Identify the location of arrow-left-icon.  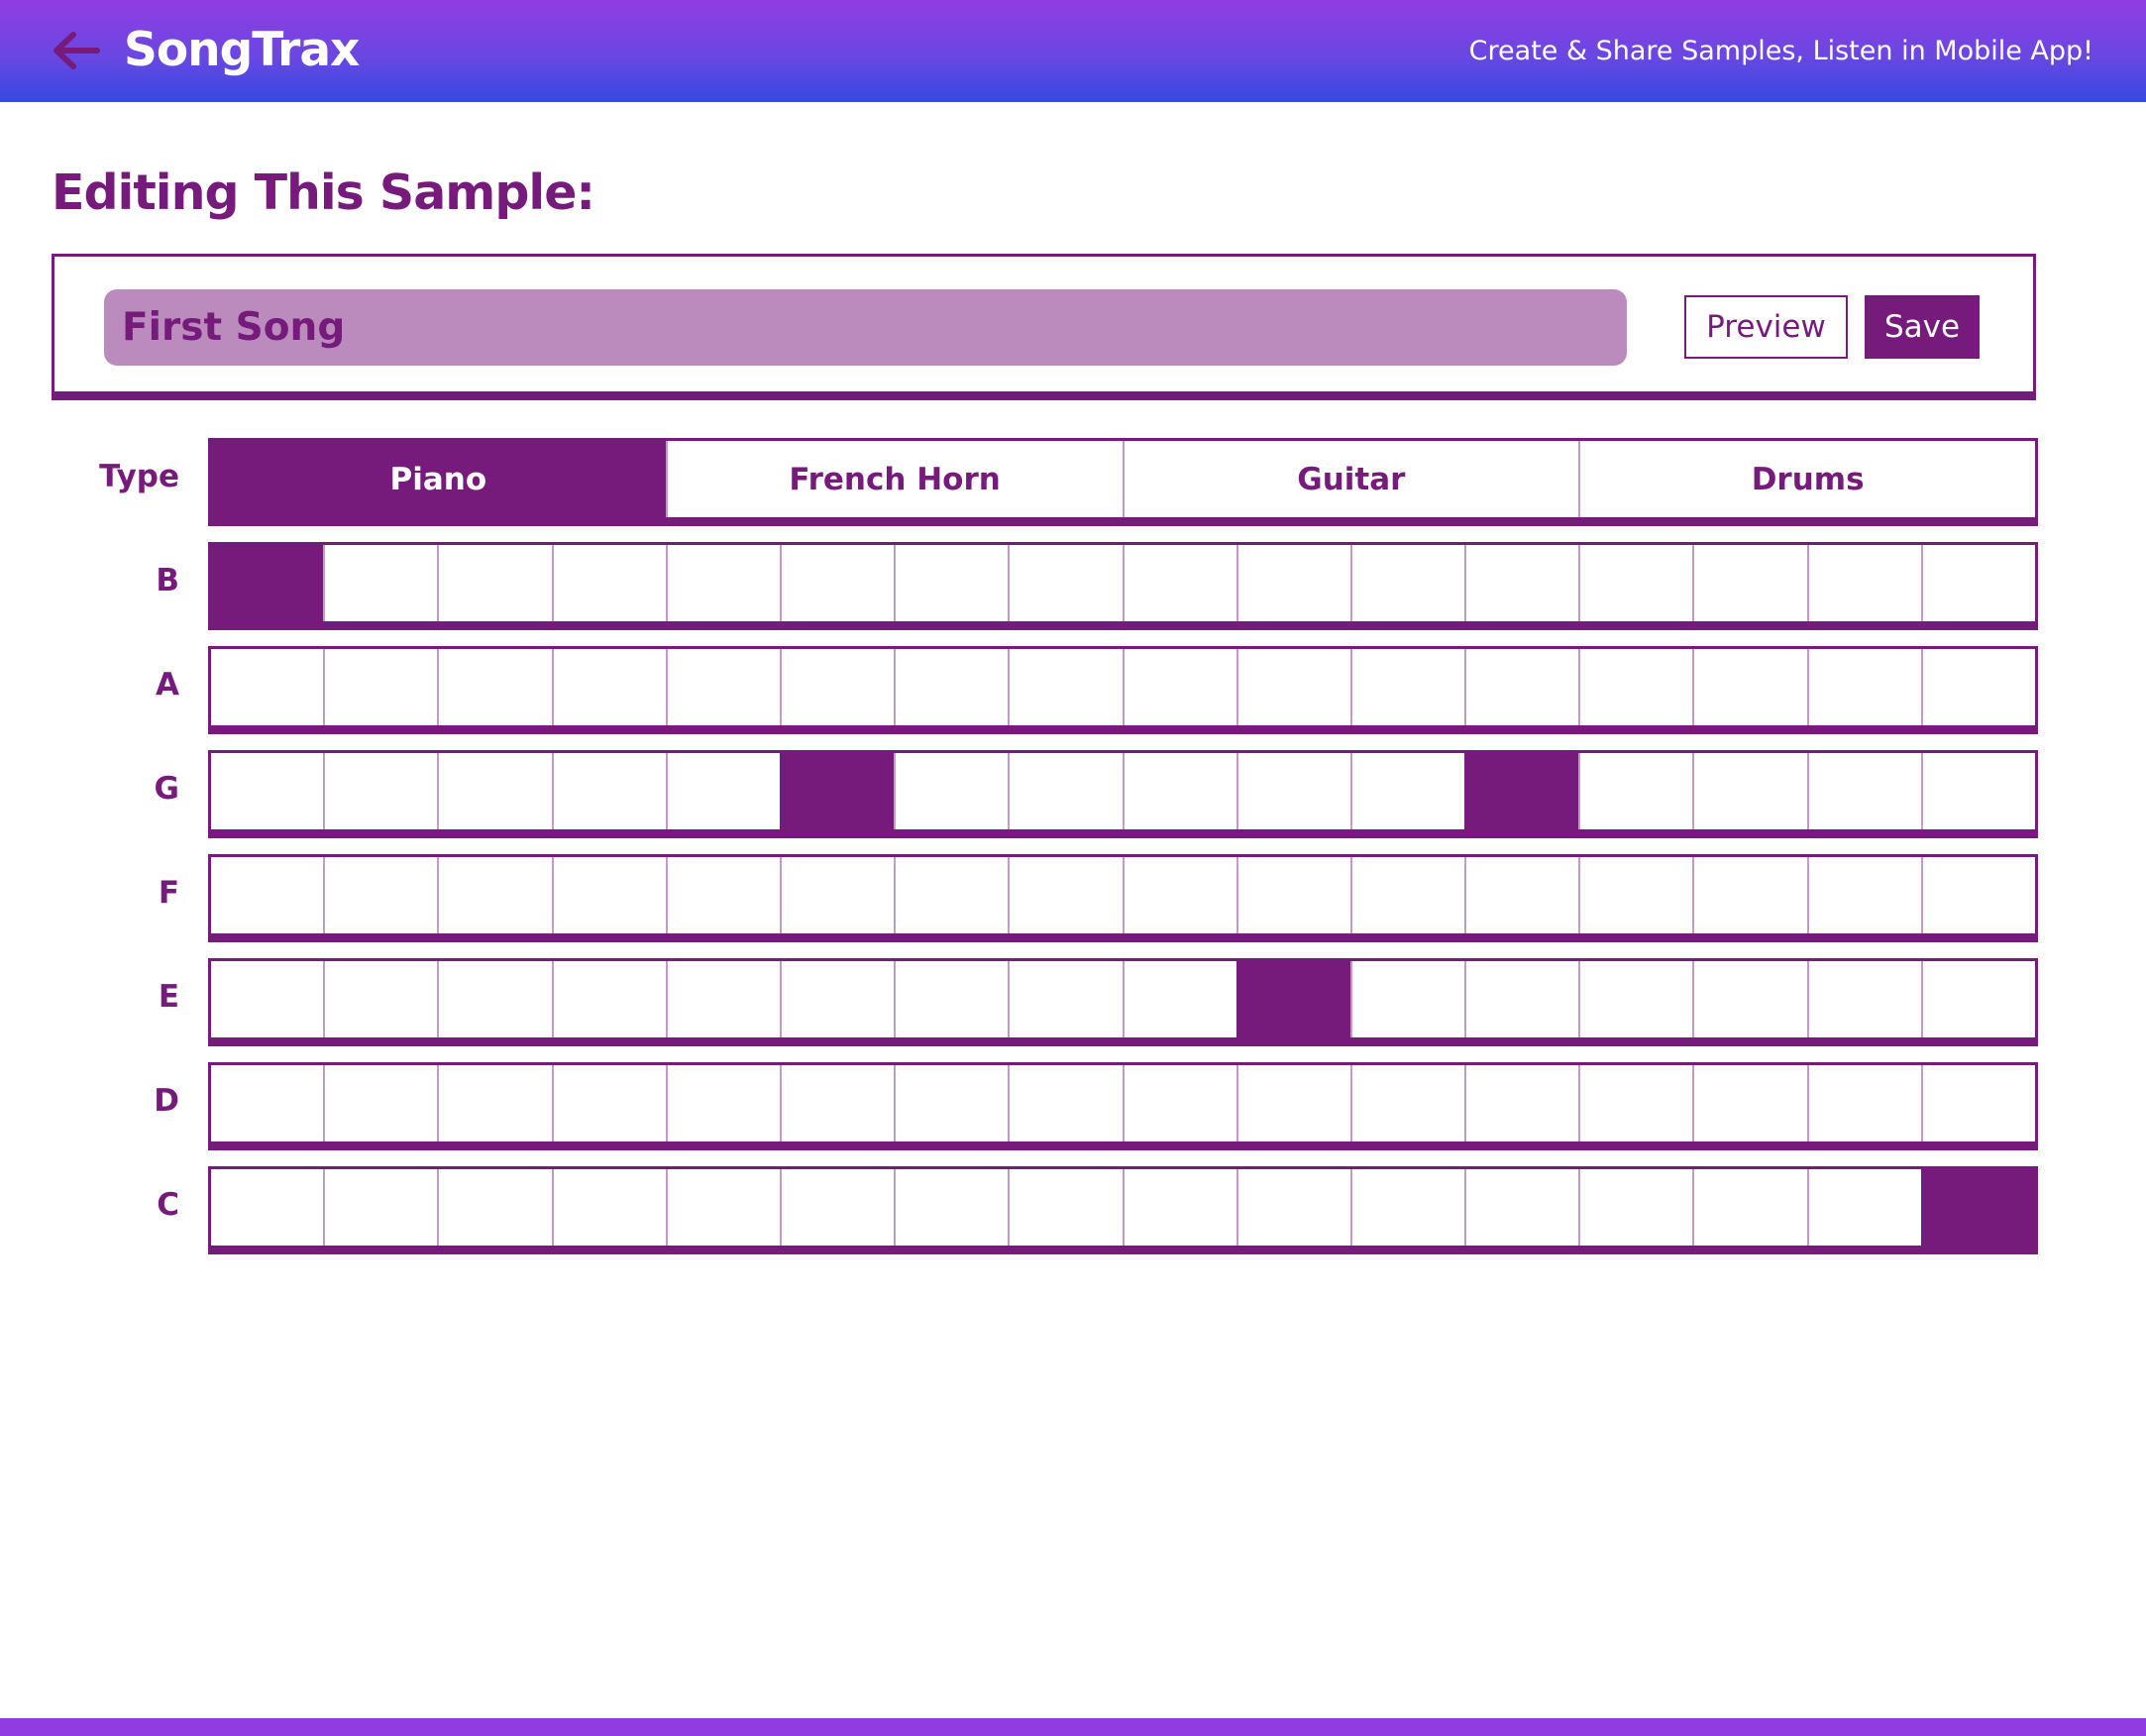
(75, 50).